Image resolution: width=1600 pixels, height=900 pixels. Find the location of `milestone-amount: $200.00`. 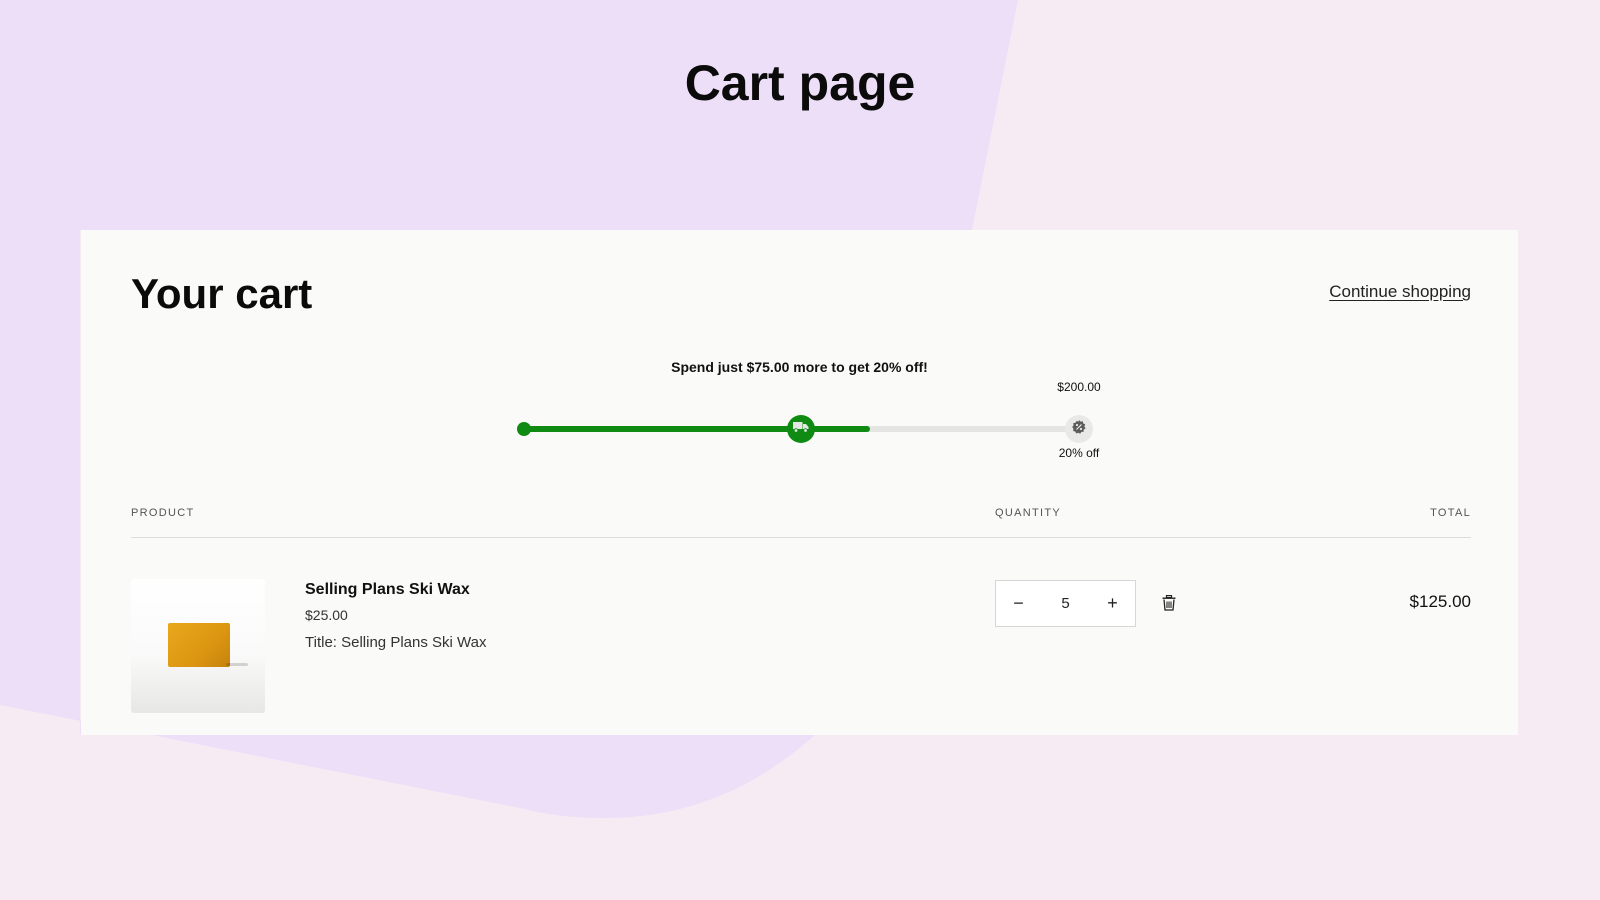

milestone-amount: $200.00 is located at coordinates (1079, 387).